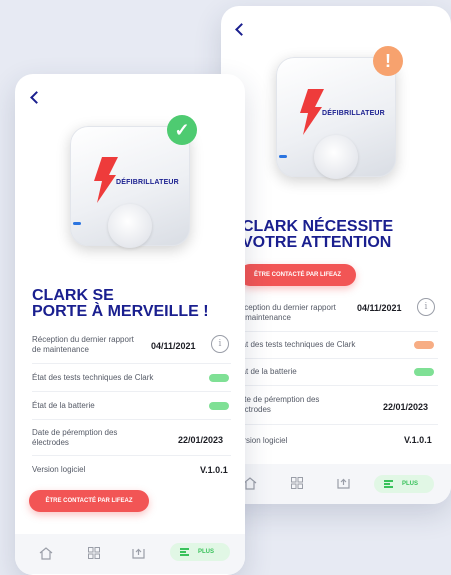 This screenshot has width=451, height=575. Describe the element at coordinates (73, 295) in the screenshot. I see `headline-line1: CLARK SE` at that location.